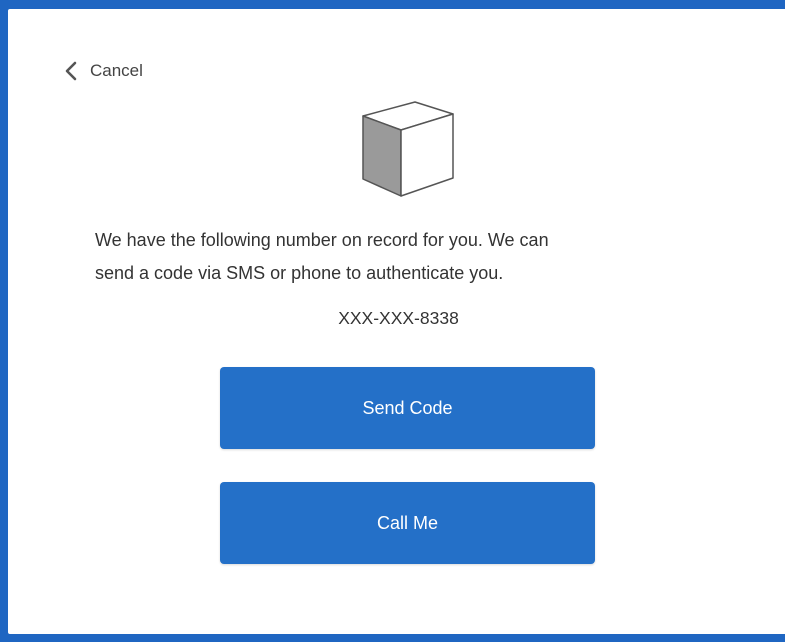 The width and height of the screenshot is (785, 642). I want to click on cancel-label: Cancel, so click(116, 70).